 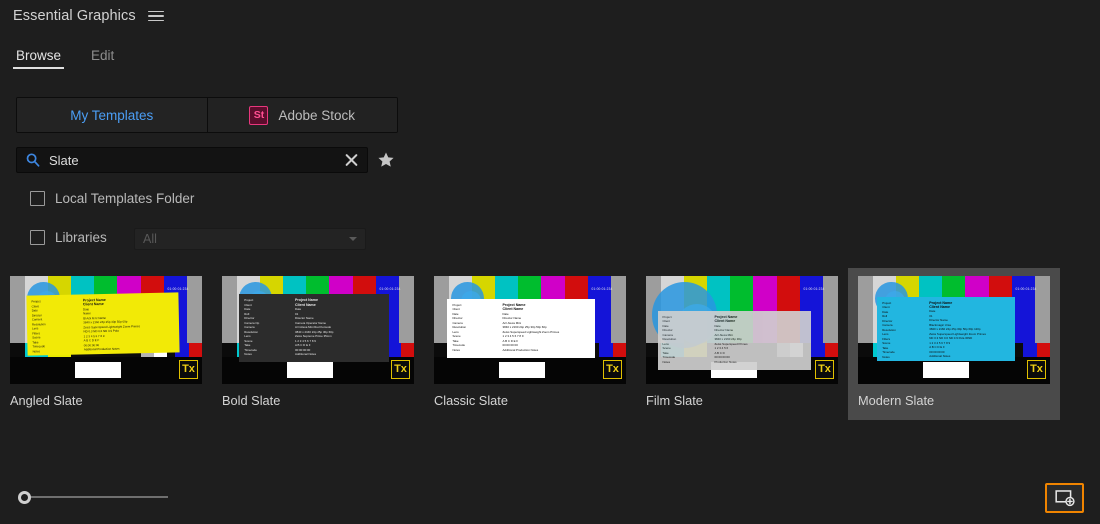 I want to click on my-templates-button: My Templates, so click(x=112, y=115).